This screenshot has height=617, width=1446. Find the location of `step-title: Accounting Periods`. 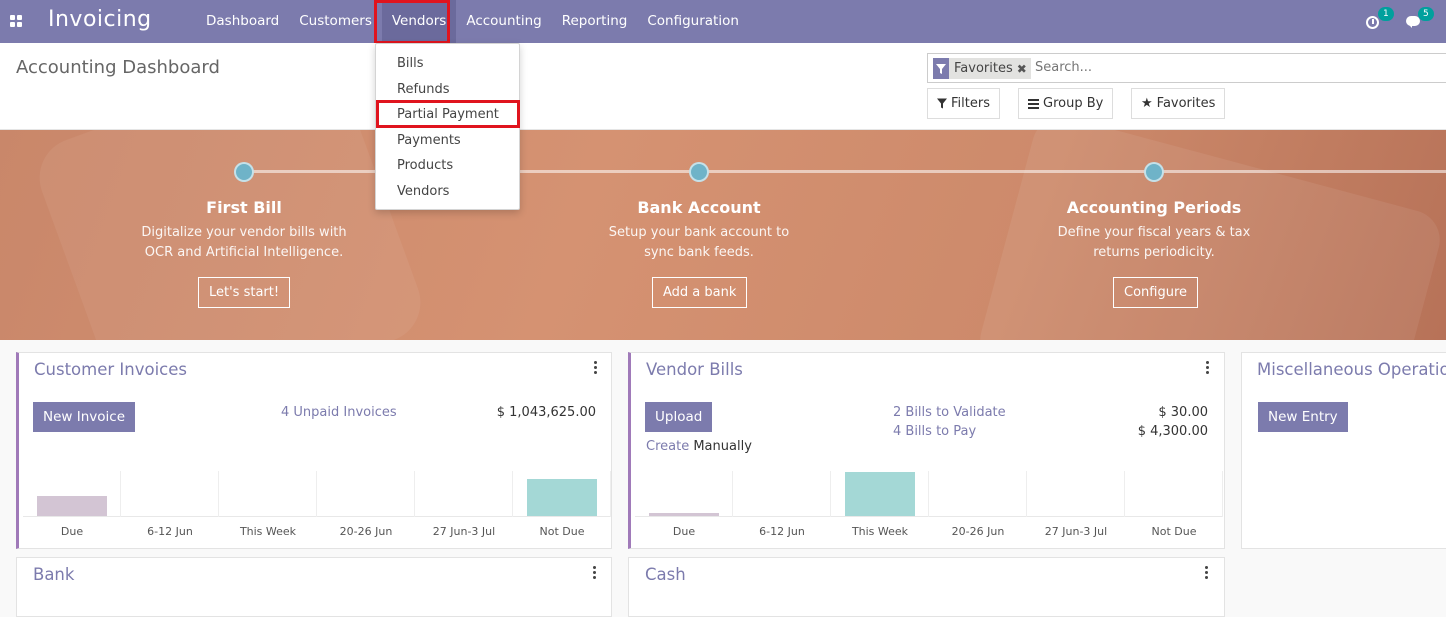

step-title: Accounting Periods is located at coordinates (1154, 207).